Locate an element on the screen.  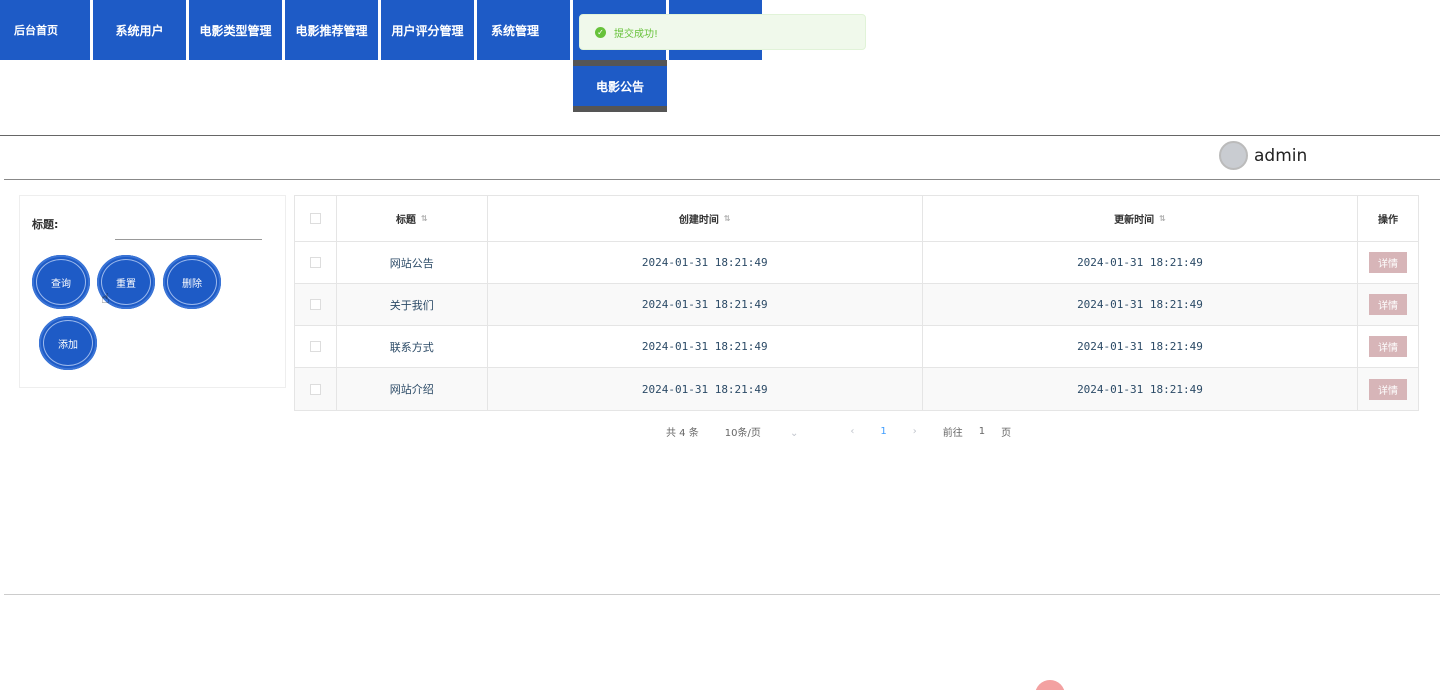
dropdown-submenu: 电影公告 is located at coordinates (620, 86).